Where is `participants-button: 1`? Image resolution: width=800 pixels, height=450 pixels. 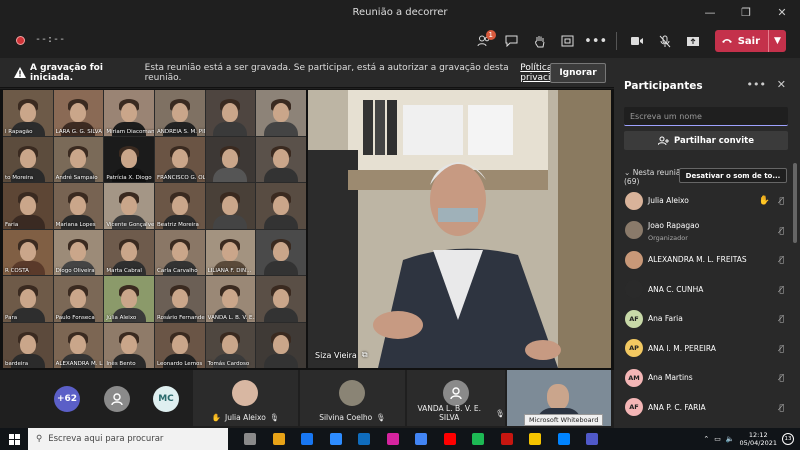
participants-button: 1 is located at coordinates (484, 41).